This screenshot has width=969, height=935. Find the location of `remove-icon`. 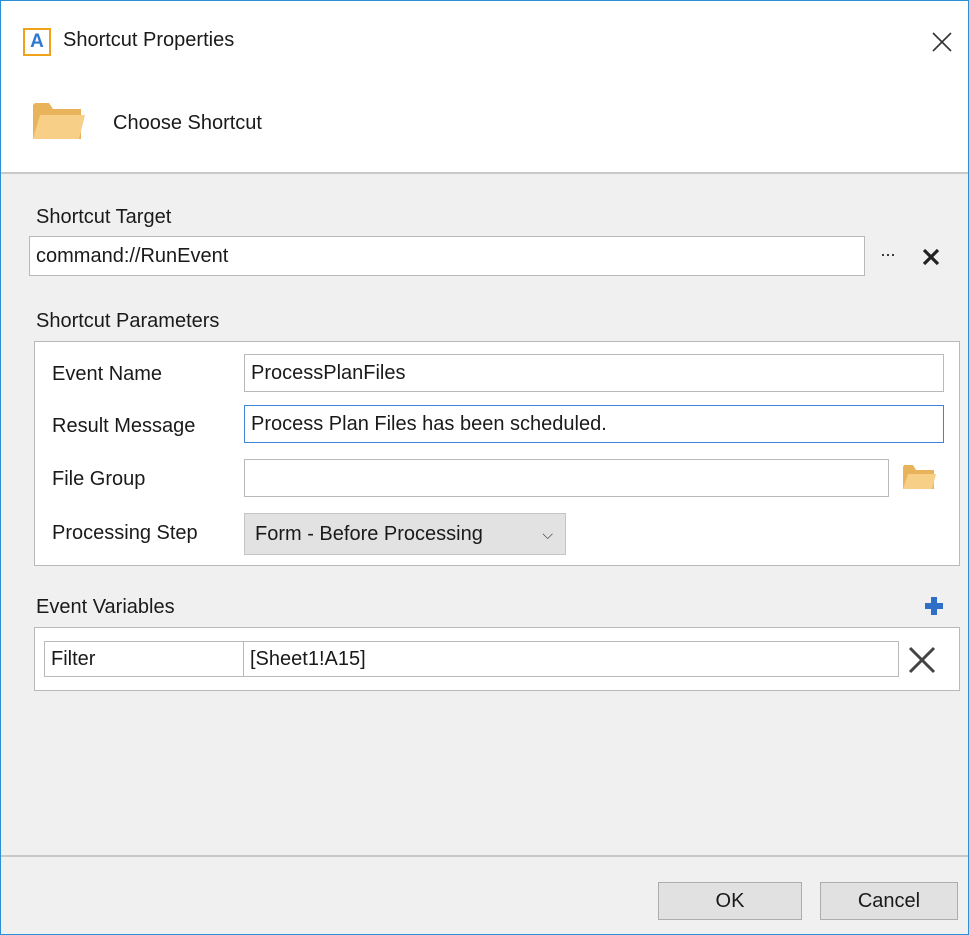

remove-icon is located at coordinates (922, 660).